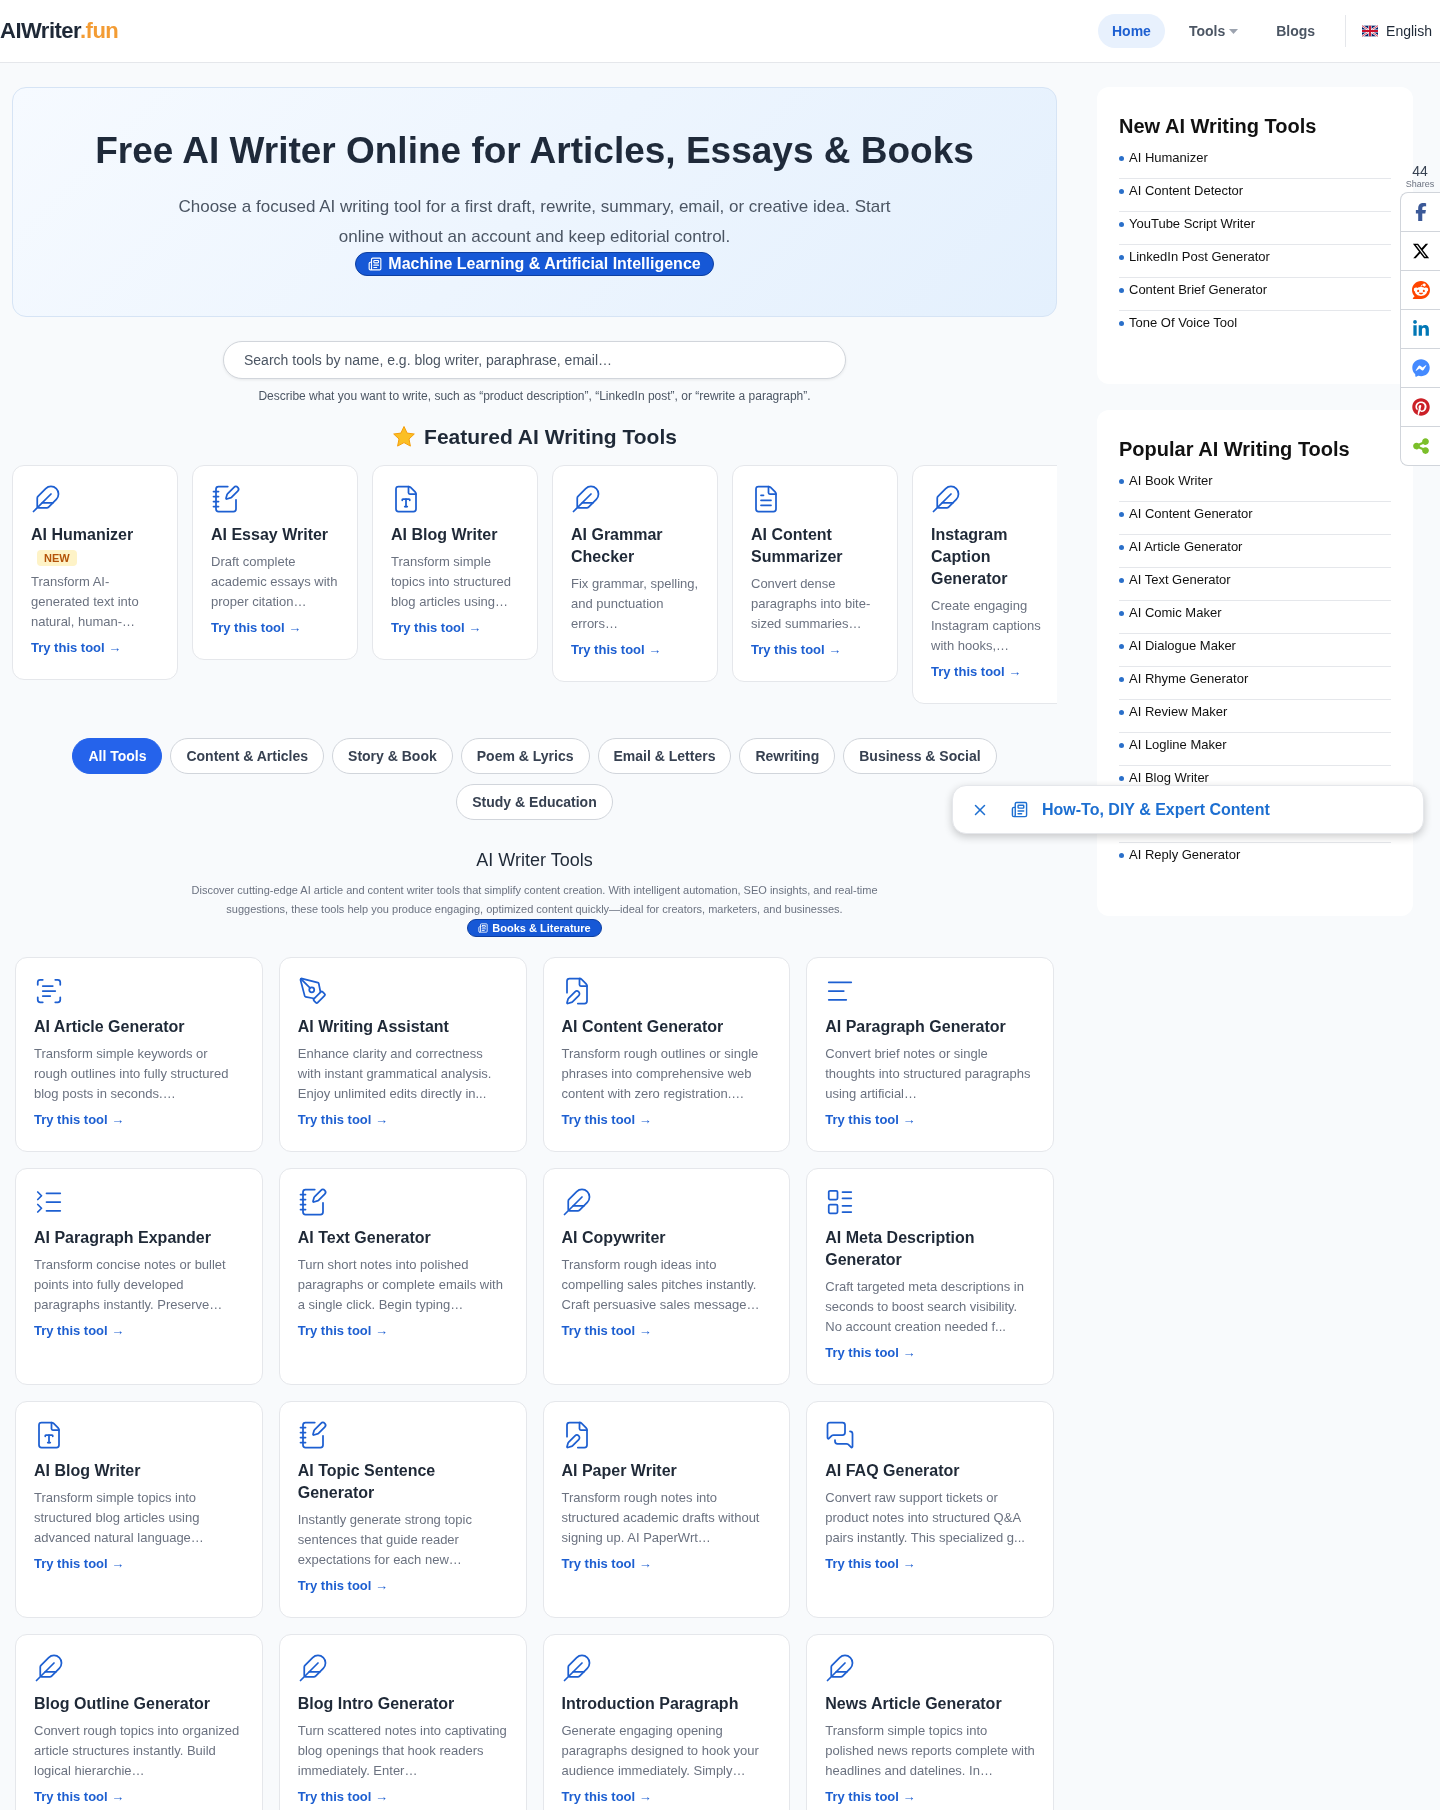 Image resolution: width=1440 pixels, height=1810 pixels. I want to click on toast-link: How-To, DIY & Expert Content, so click(1156, 809).